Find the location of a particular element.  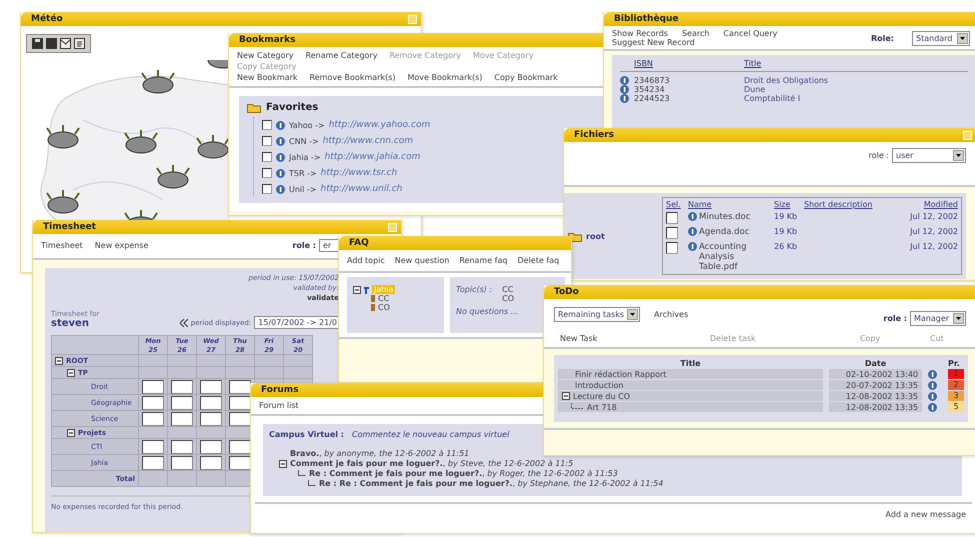

action-link: Move Bookmark(s) is located at coordinates (444, 77).